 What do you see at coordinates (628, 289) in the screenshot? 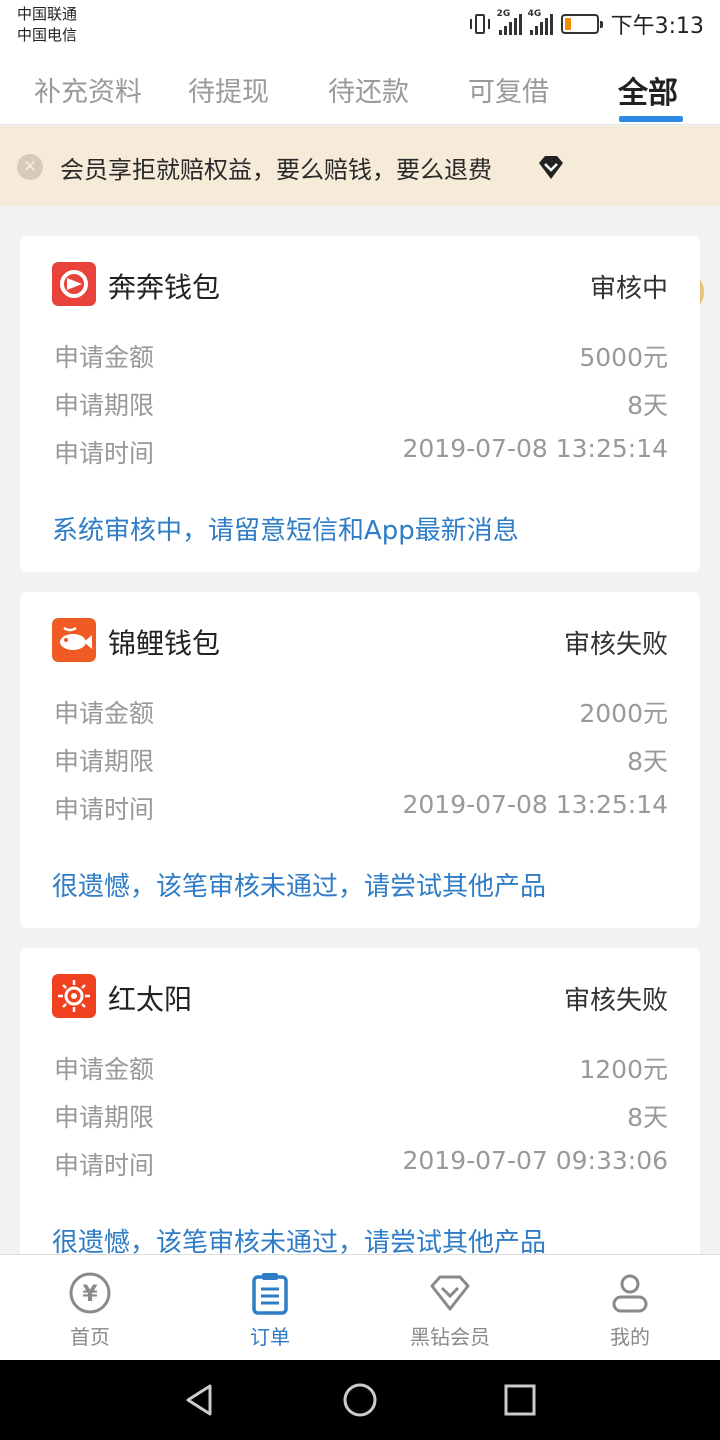
I see `order-status: 审核中` at bounding box center [628, 289].